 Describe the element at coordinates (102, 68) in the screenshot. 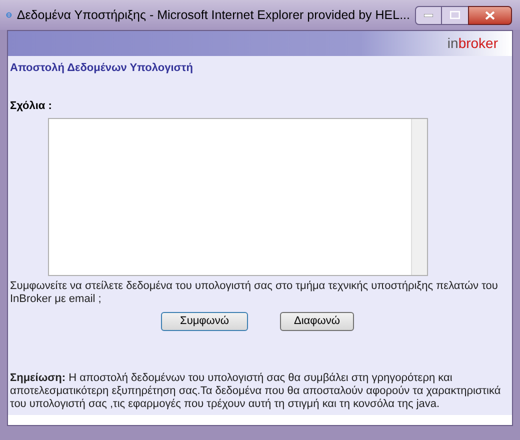

I see `page-heading: Αποστολή Δεδομένων Υπολογιστή` at that location.